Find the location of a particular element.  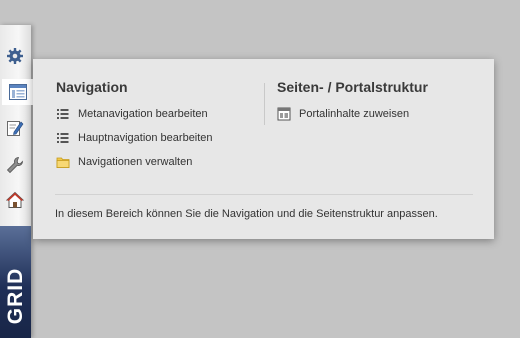

gear-icon is located at coordinates (14, 56).